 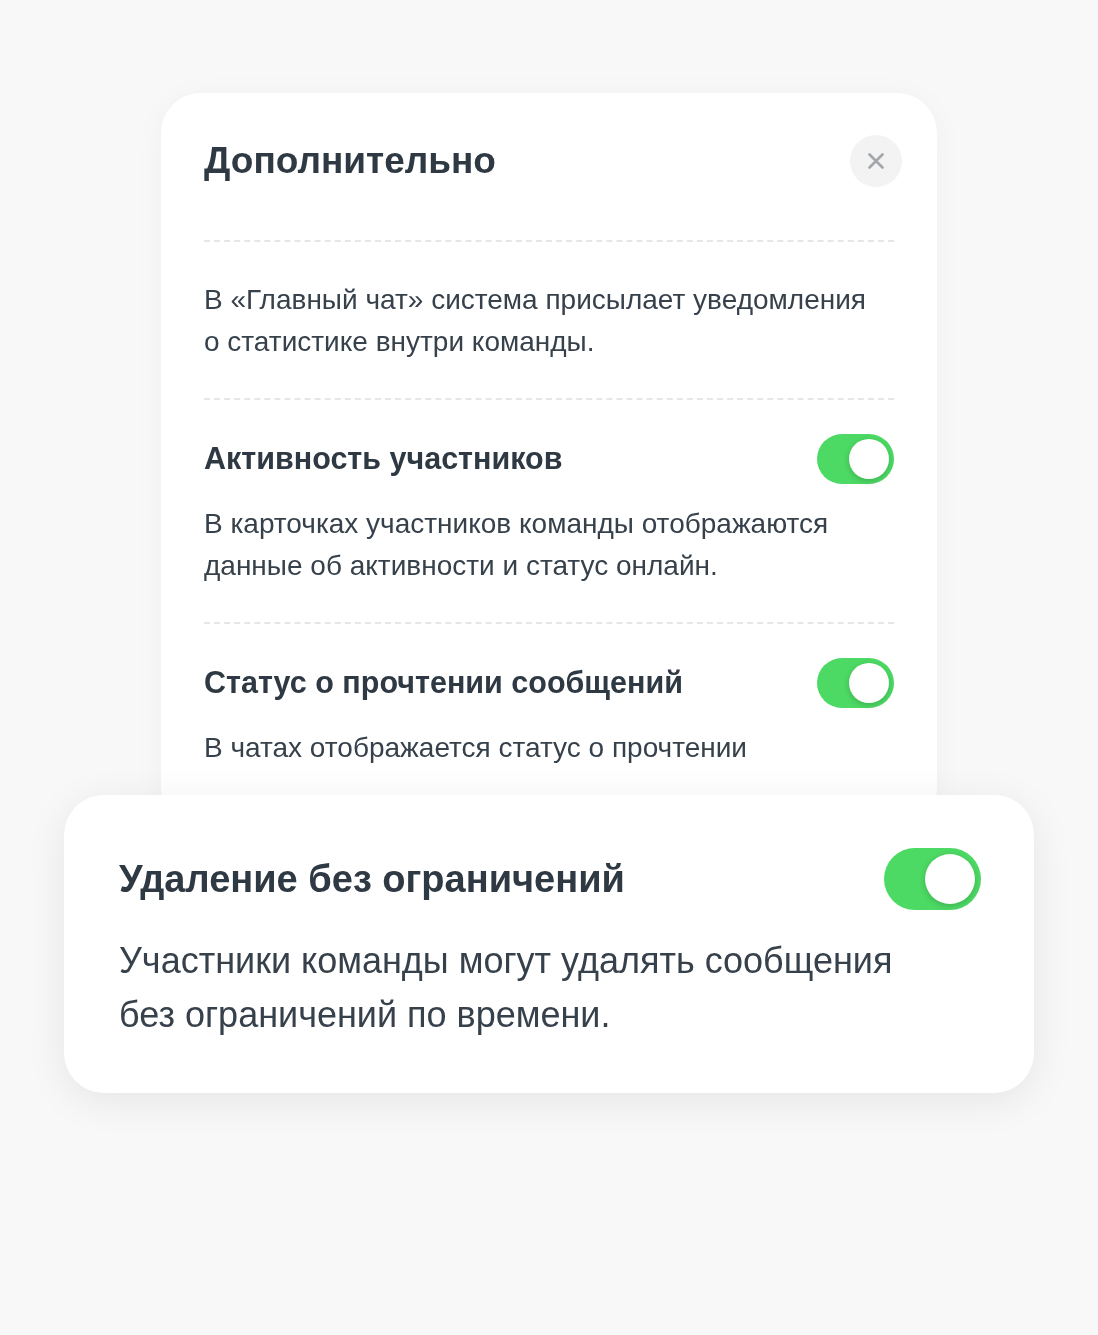 I want to click on intro-text: В «Главный чат» система присылает уведомления о статистике внутри команды., so click(x=535, y=321).